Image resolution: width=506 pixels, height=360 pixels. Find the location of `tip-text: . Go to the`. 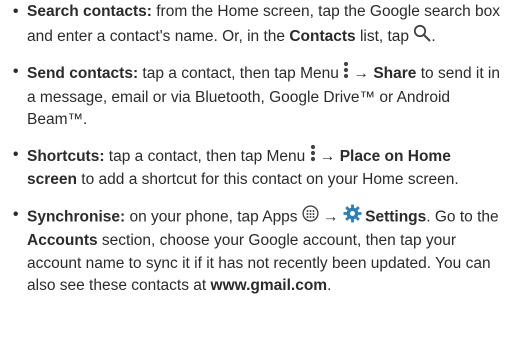

tip-text: . Go to the is located at coordinates (462, 216).